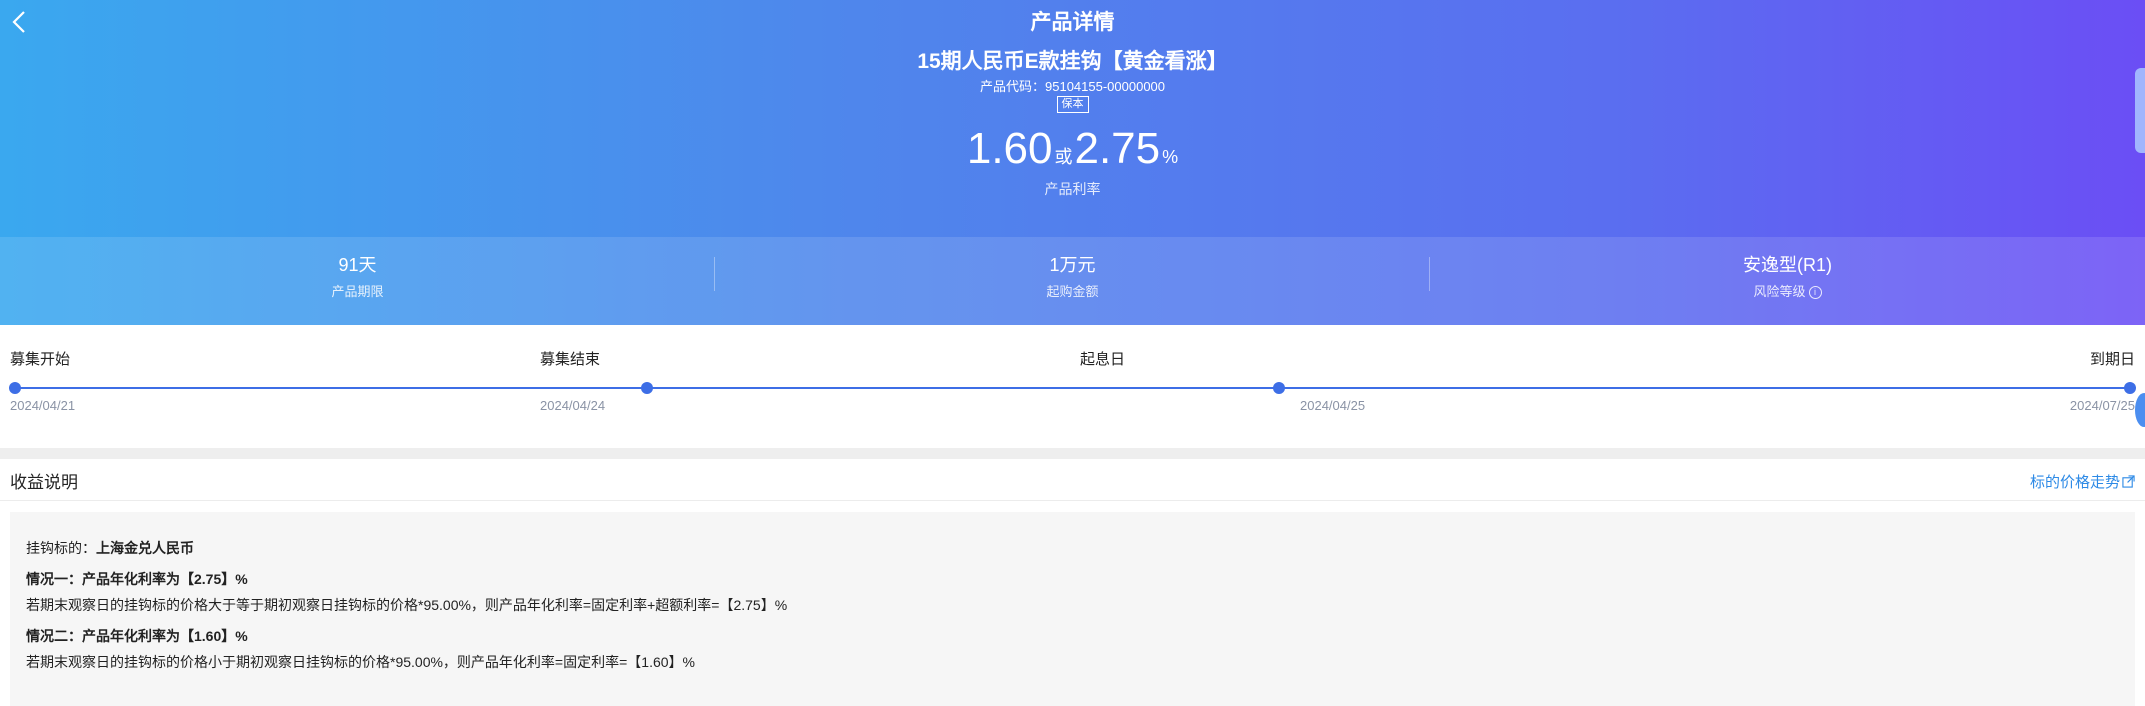 This screenshot has width=2145, height=706. What do you see at coordinates (1072, 548) in the screenshot?
I see `underlying-row: 挂钩标的：上海金兑人民币` at bounding box center [1072, 548].